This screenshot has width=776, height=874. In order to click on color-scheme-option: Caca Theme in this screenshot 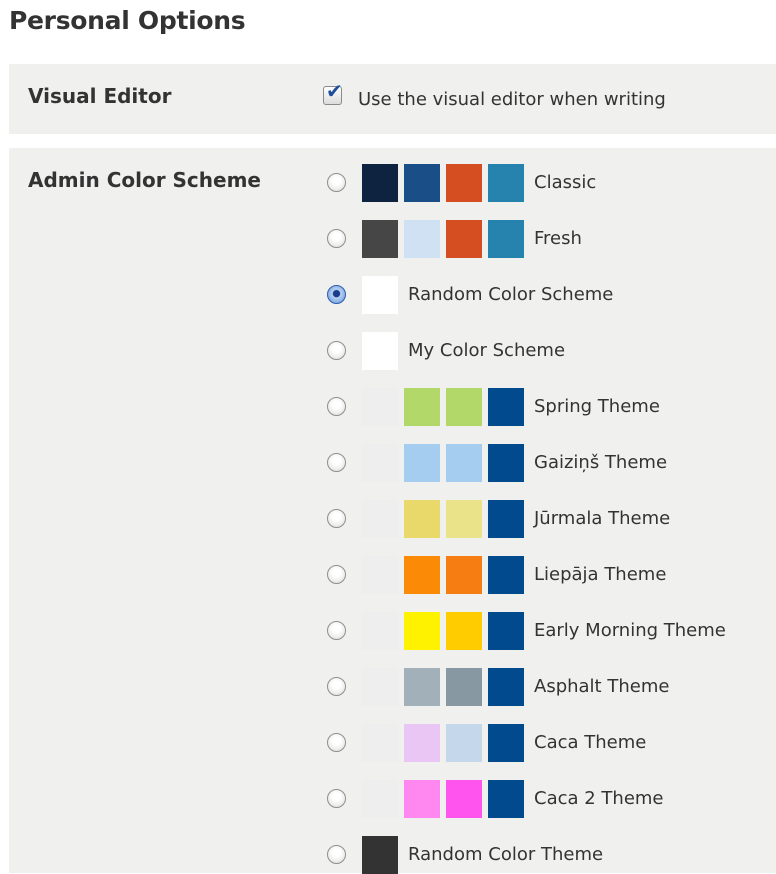, I will do `click(547, 743)`.